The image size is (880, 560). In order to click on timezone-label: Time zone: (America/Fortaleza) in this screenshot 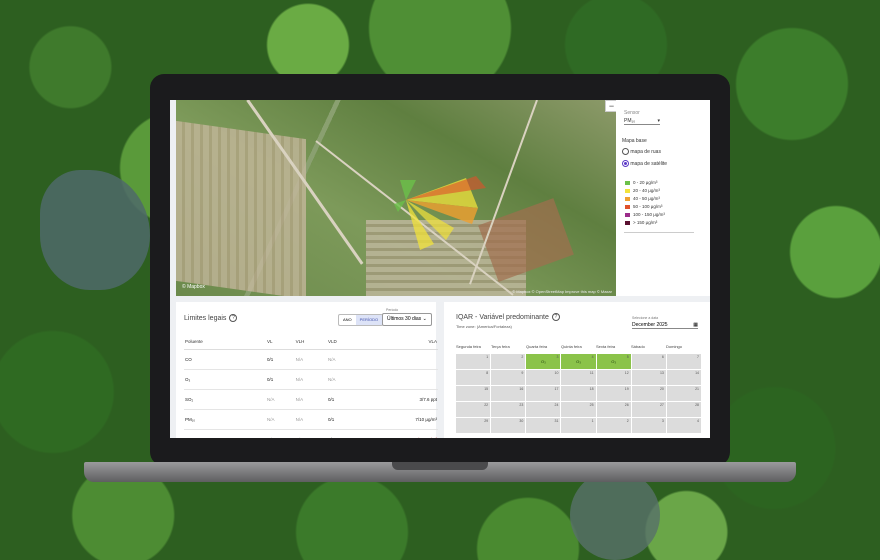, I will do `click(484, 326)`.